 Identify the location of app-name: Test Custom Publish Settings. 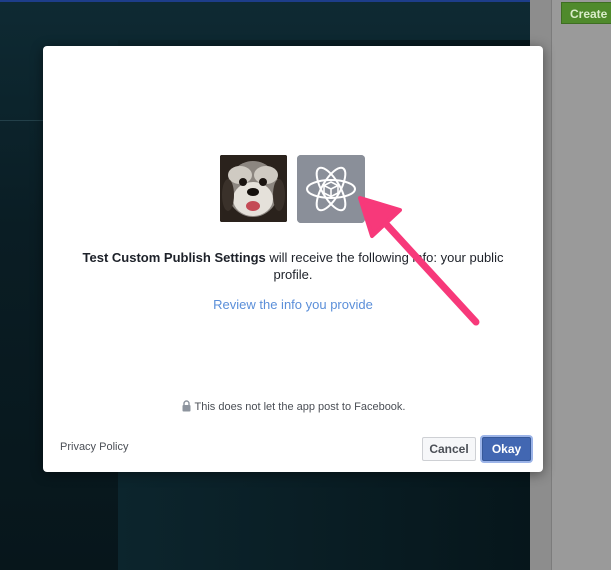
(174, 257).